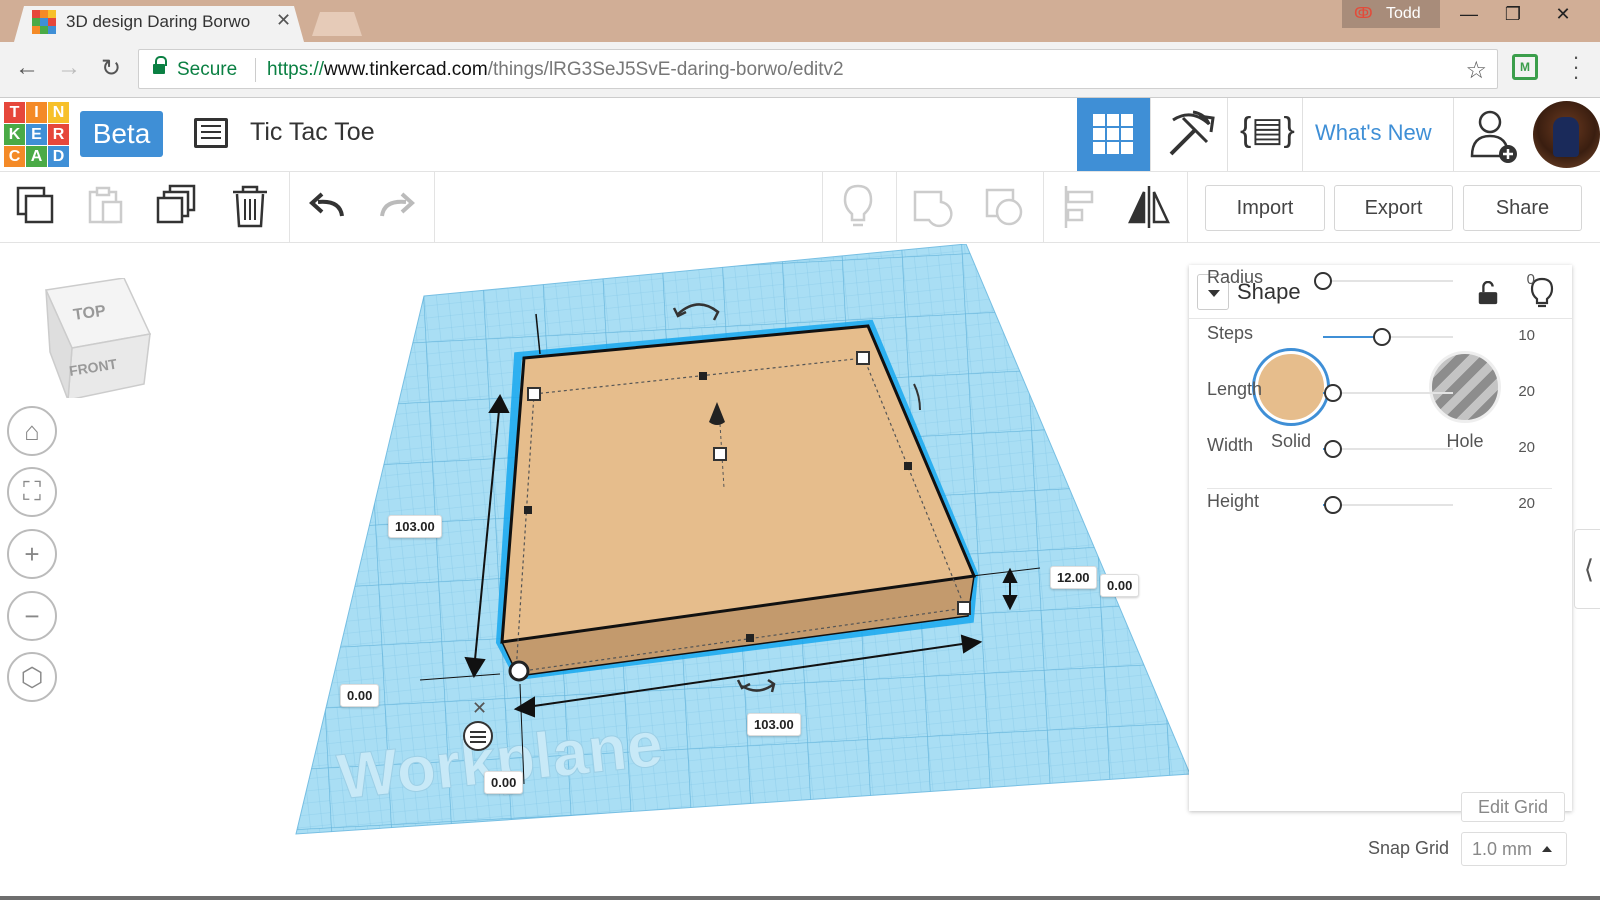  Describe the element at coordinates (32, 677) in the screenshot. I see `ortho-view-button: ⬡` at that location.